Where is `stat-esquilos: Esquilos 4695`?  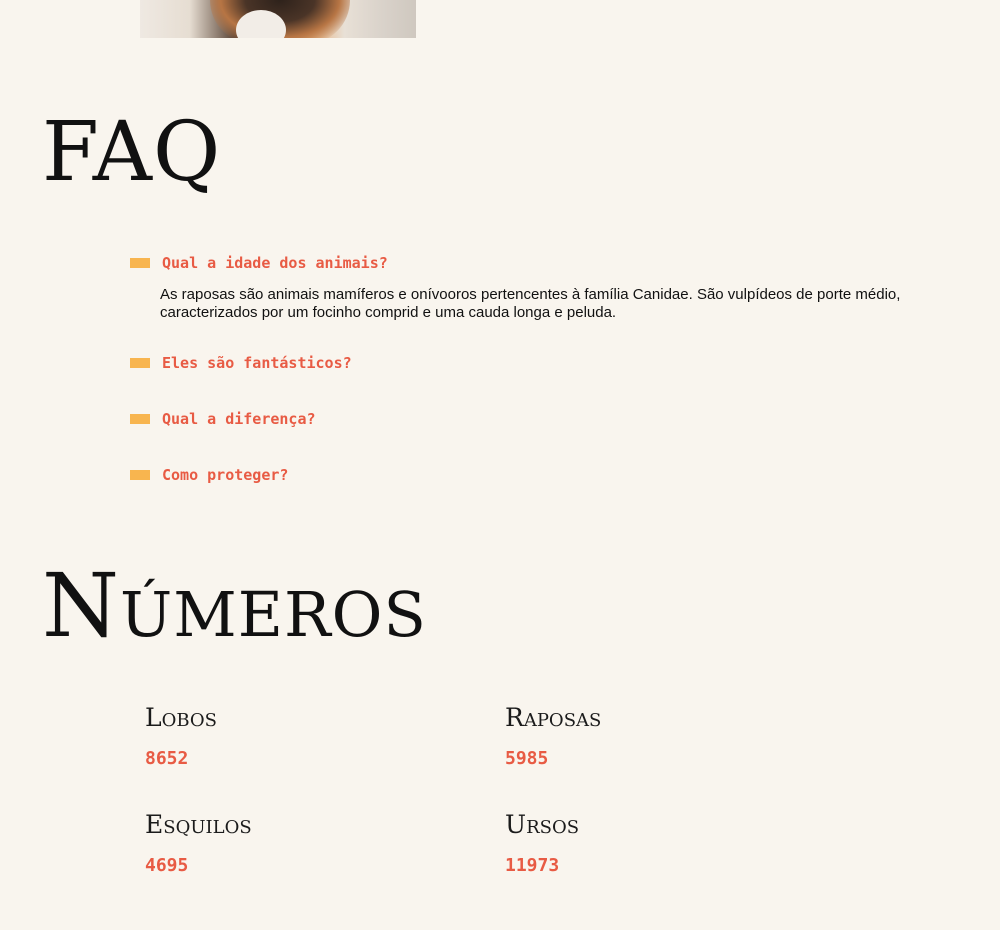 stat-esquilos: Esquilos 4695 is located at coordinates (295, 843).